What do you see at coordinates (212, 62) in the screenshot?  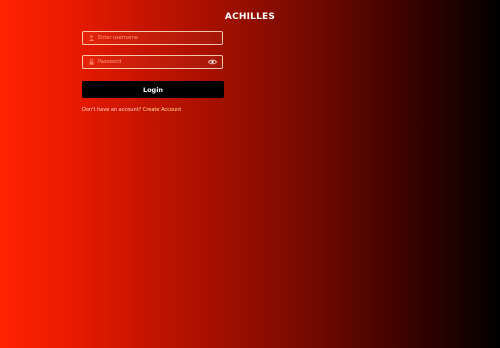 I see `eye-icon` at bounding box center [212, 62].